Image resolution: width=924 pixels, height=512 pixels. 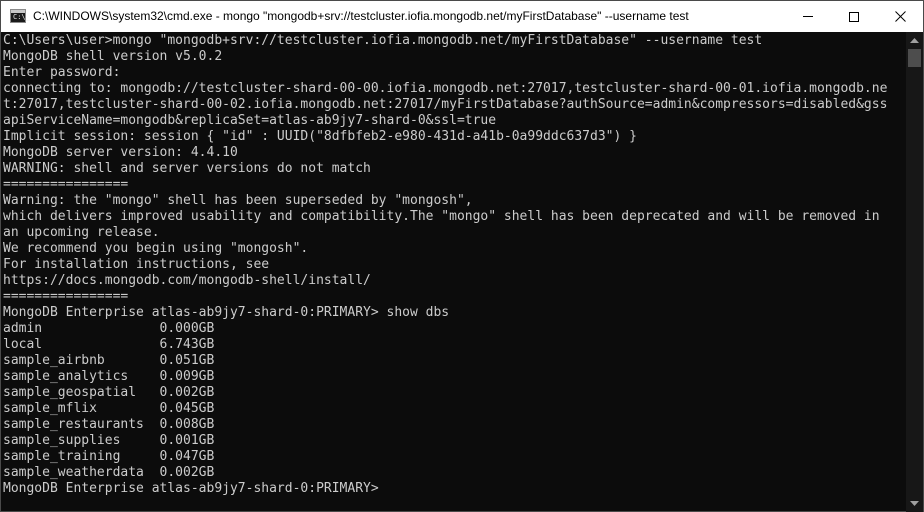 I want to click on console-line: sample_supplies 0.001GB, so click(x=109, y=440).